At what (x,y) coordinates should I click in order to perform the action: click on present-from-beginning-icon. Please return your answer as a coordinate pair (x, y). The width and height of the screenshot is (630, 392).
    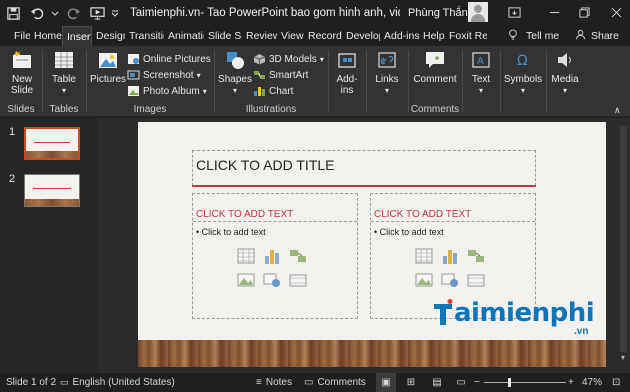
    Looking at the image, I should click on (97, 13).